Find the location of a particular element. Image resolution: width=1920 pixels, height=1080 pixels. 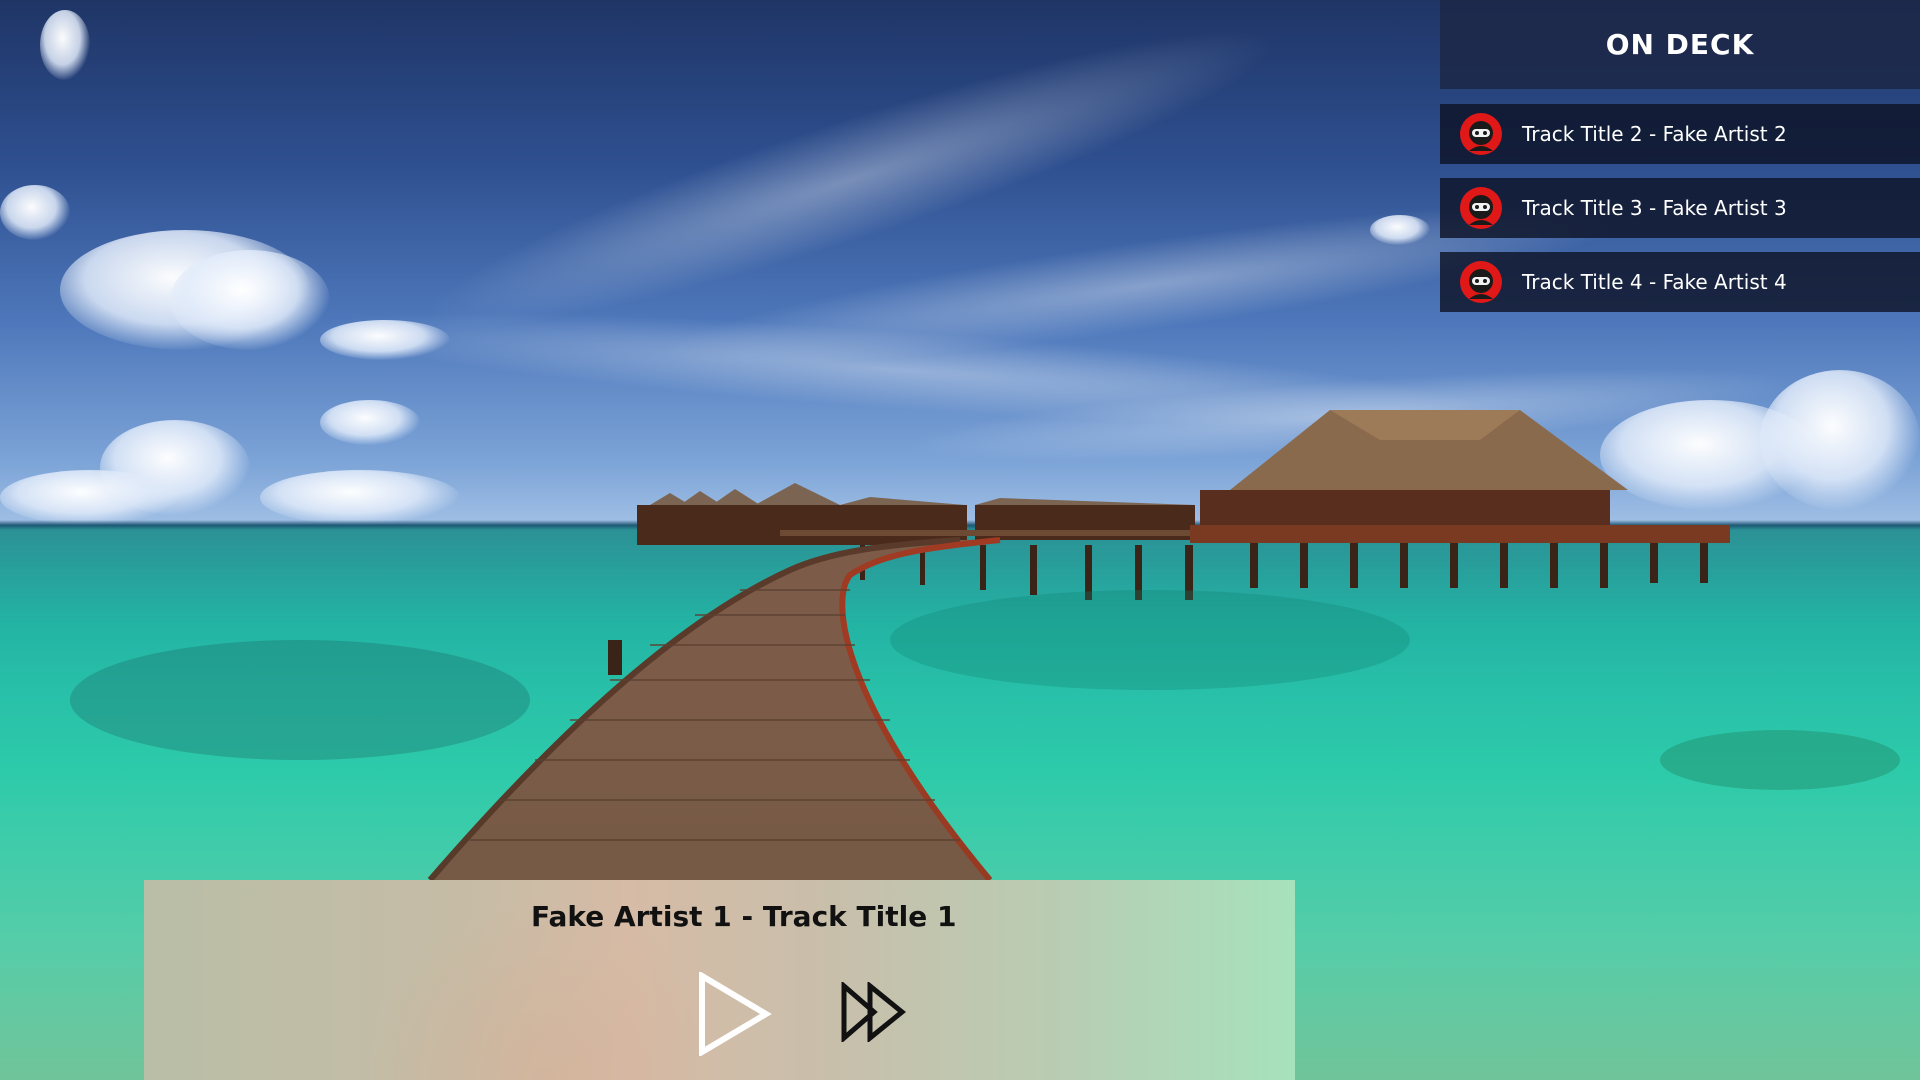

fast-forward-button is located at coordinates (874, 1012).